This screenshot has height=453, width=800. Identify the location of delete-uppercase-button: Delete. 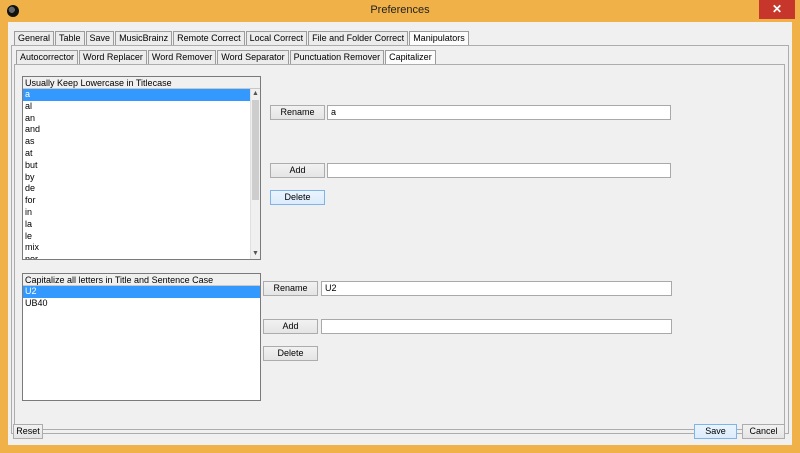
(290, 353).